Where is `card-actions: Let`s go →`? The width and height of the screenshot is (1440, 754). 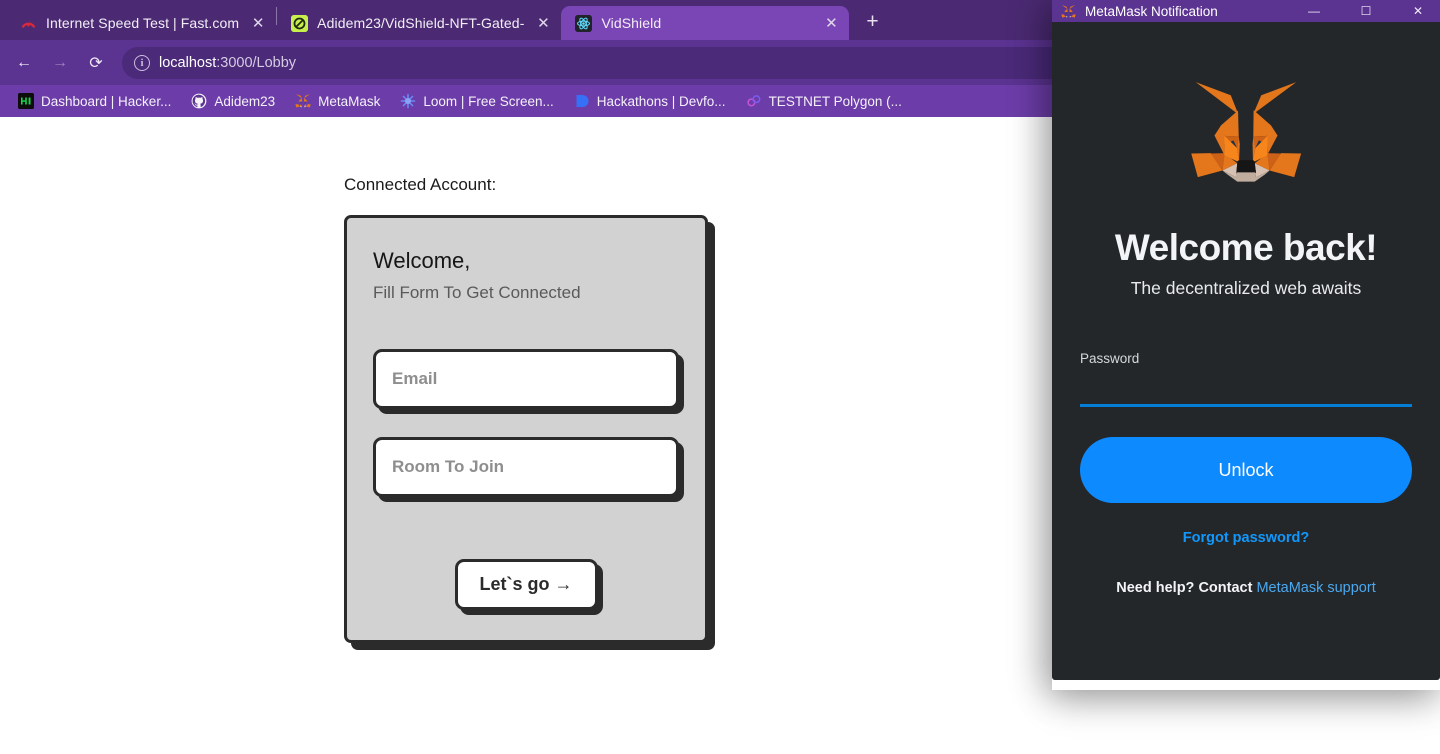
card-actions: Let`s go → is located at coordinates (526, 584).